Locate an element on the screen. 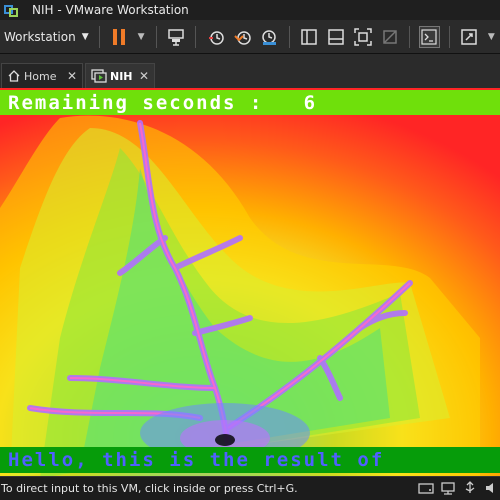 This screenshot has width=500, height=500. power-menu-dropdown: ▼ is located at coordinates (140, 37).